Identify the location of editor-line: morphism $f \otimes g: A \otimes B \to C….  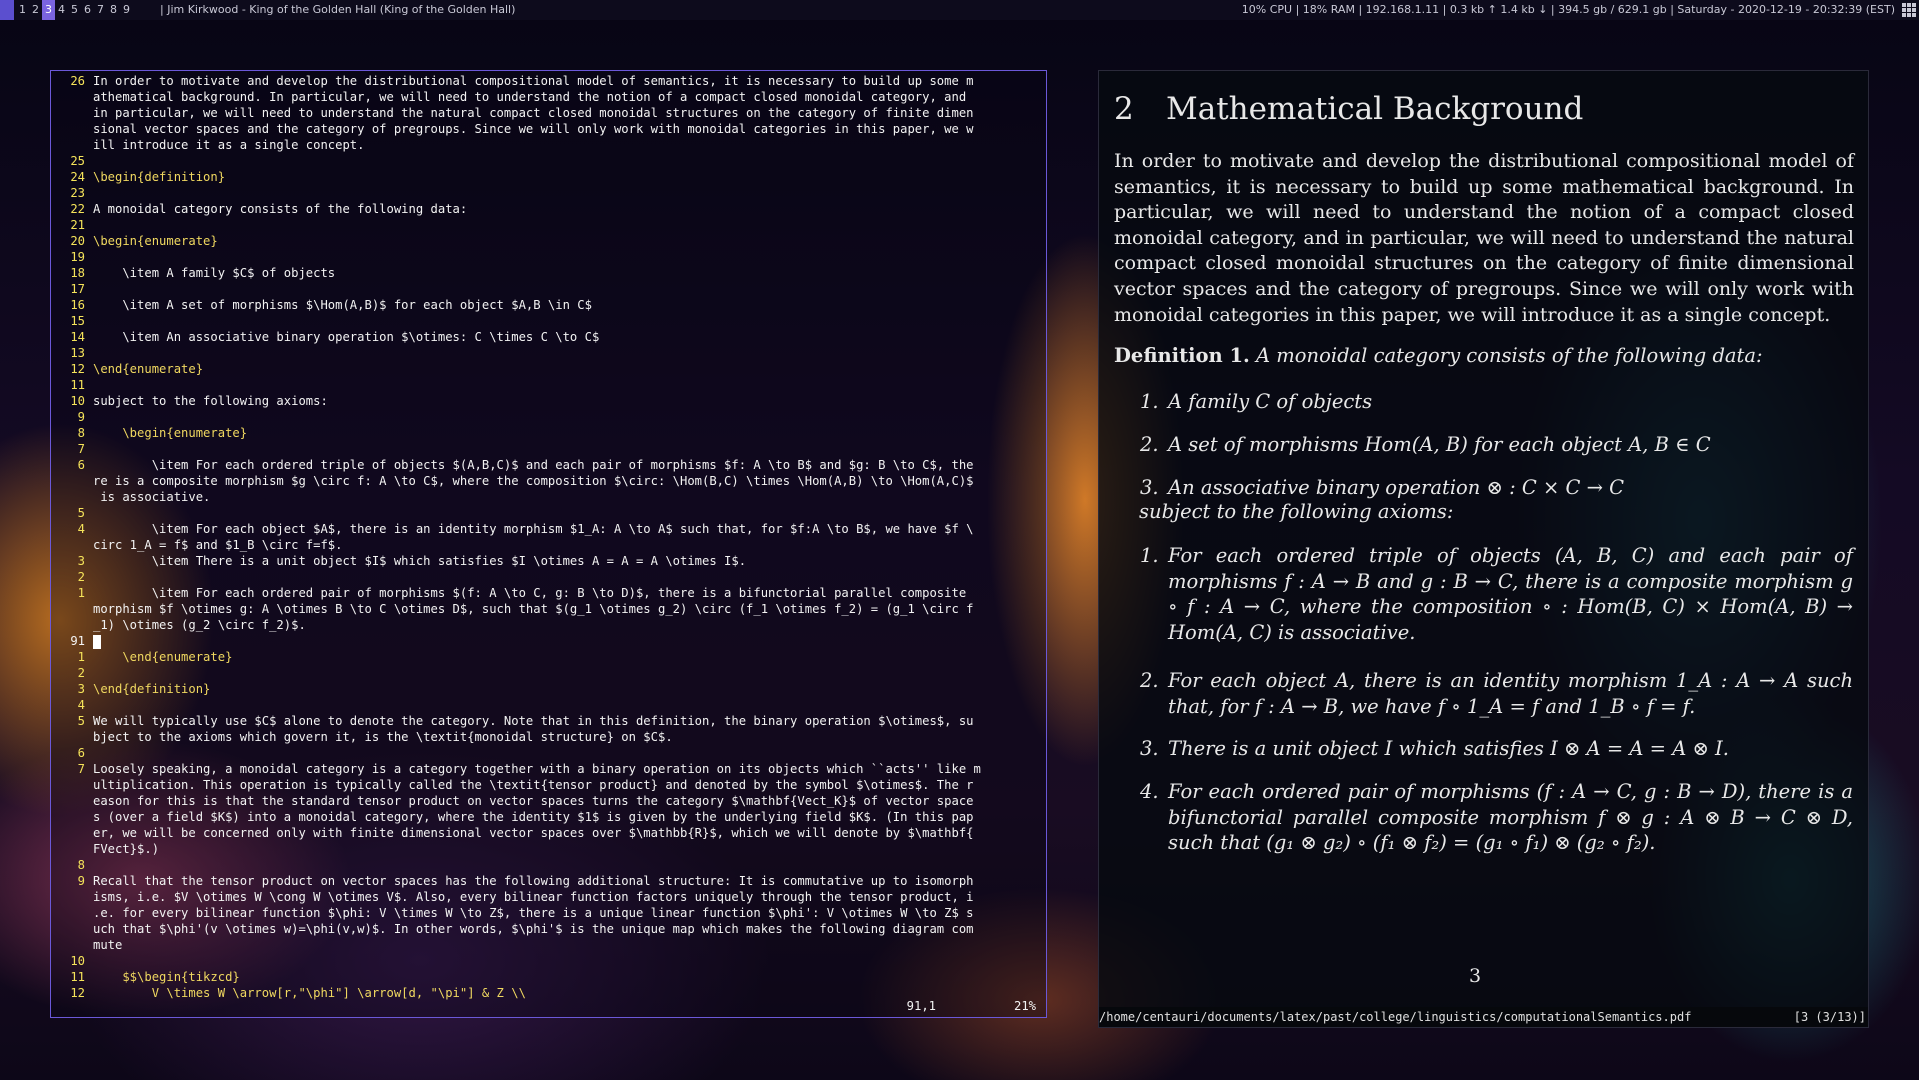
(548, 609).